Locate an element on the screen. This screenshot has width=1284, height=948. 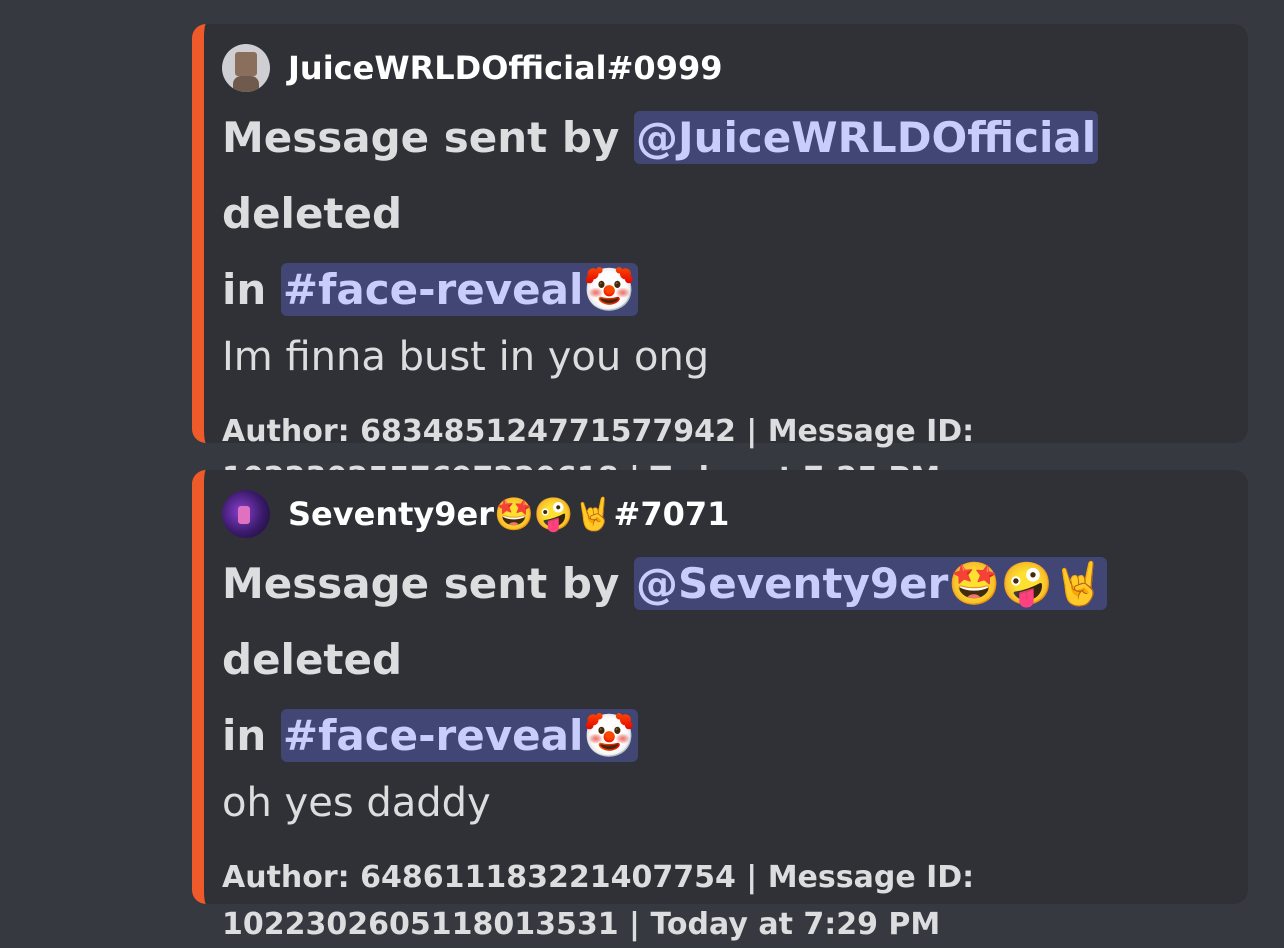
user-mention: @JuiceWRLDOfficial is located at coordinates (866, 137).